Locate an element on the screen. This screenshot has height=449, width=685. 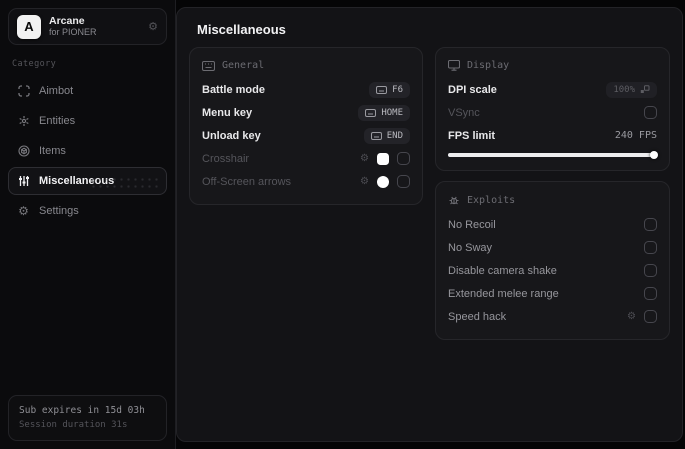
exploits-card-header: Exploits is located at coordinates (552, 200).